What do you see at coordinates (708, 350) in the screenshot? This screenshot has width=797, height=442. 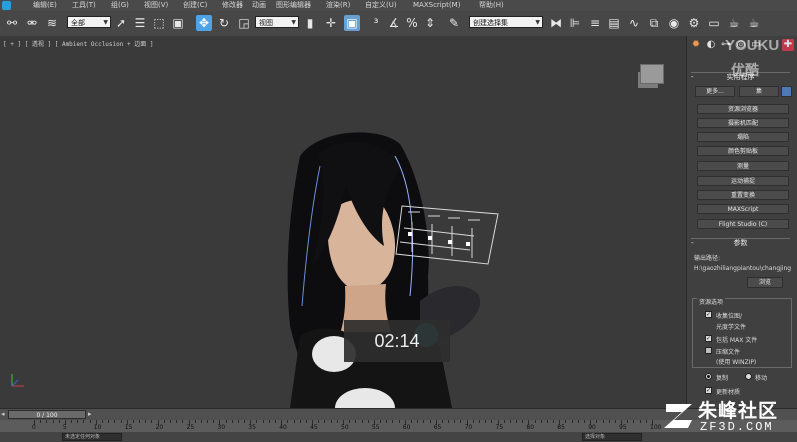 I see `compress-checkbox` at bounding box center [708, 350].